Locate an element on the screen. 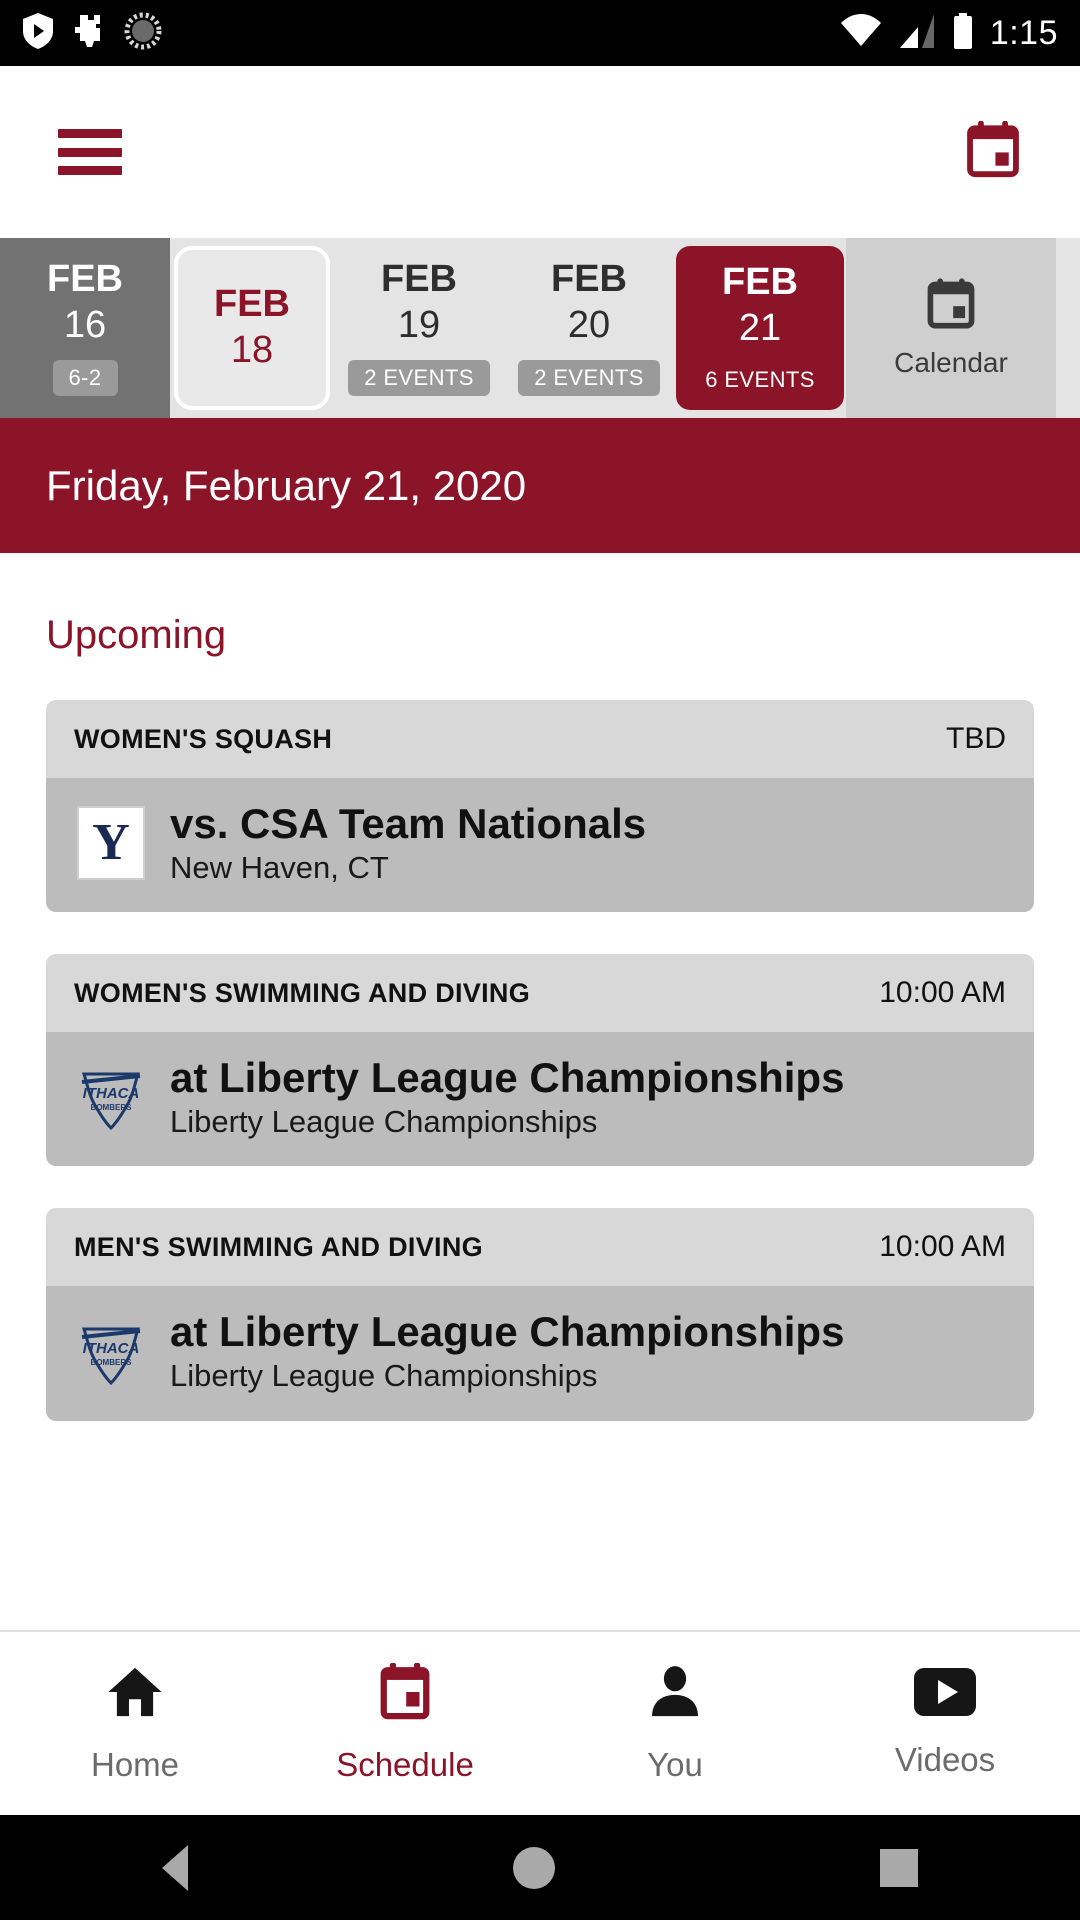  event-sport: MEN'S SWIMMING AND DIVING is located at coordinates (278, 1246).